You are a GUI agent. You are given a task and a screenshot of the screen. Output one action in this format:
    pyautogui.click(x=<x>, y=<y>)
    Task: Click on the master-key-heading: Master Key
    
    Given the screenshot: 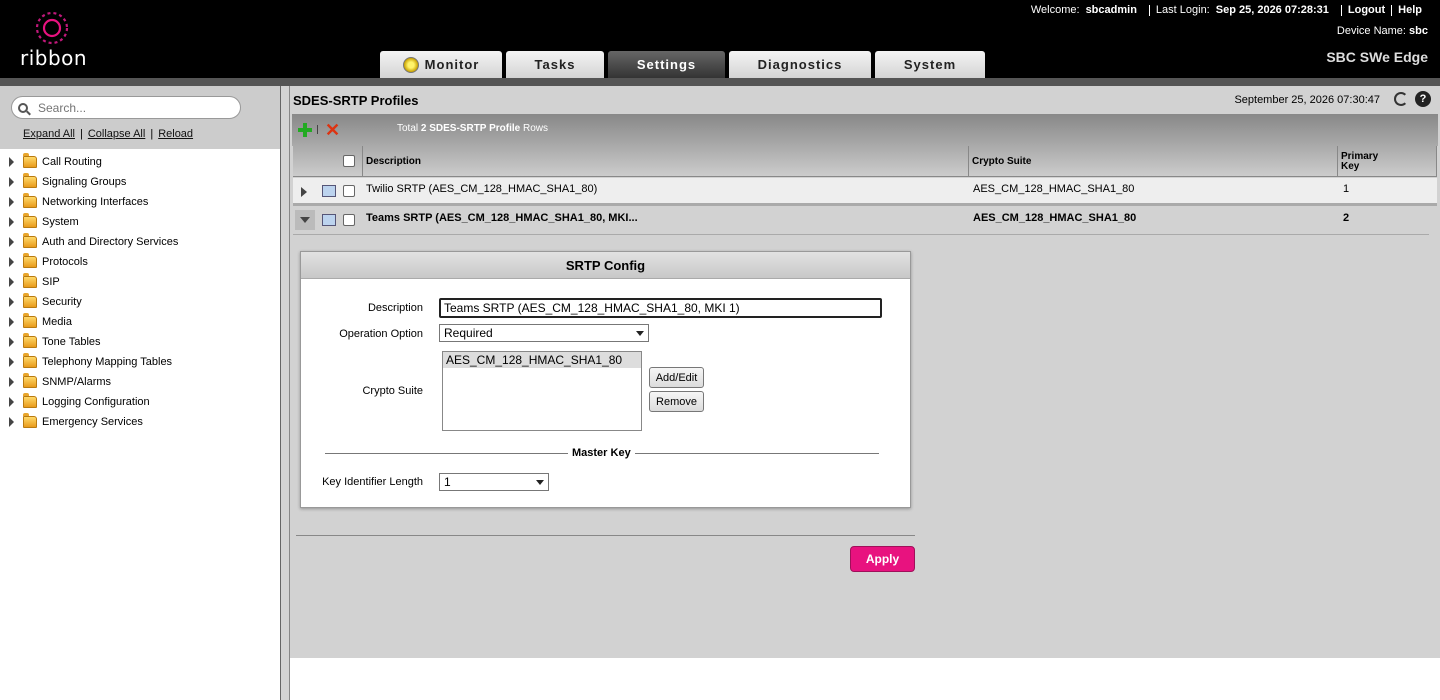 What is the action you would take?
    pyautogui.click(x=601, y=453)
    